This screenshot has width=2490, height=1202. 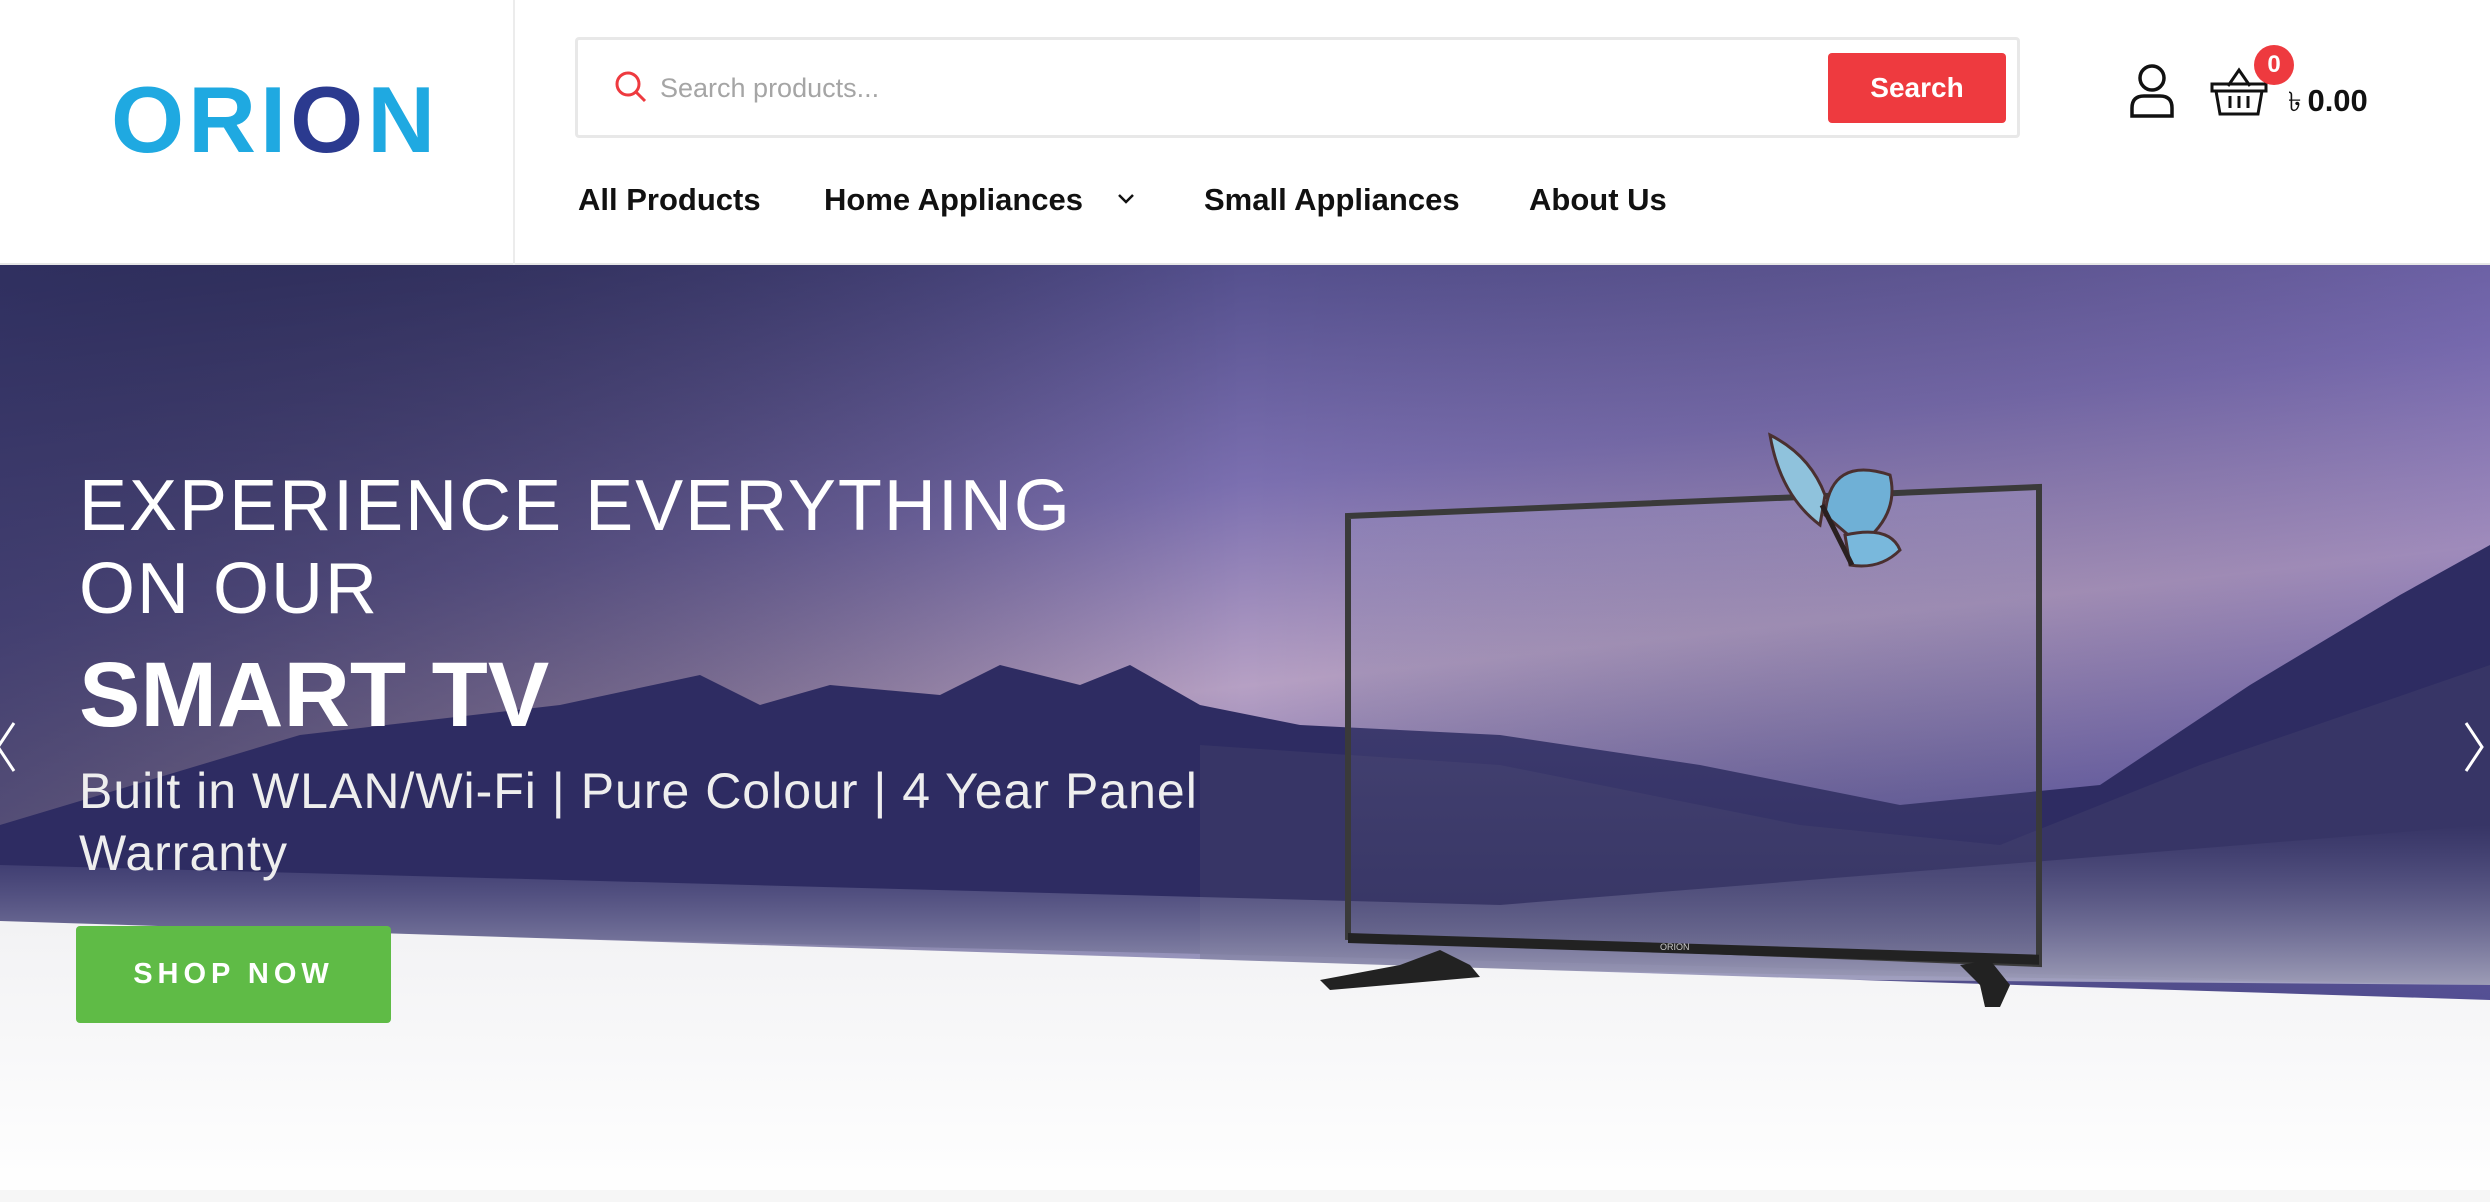 I want to click on tv-image: ORION, so click(x=1681, y=745).